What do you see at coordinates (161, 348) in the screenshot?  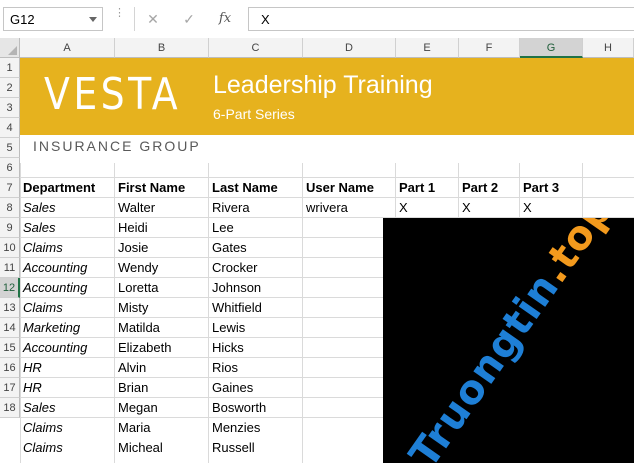 I see `table-cell: Elizabeth` at bounding box center [161, 348].